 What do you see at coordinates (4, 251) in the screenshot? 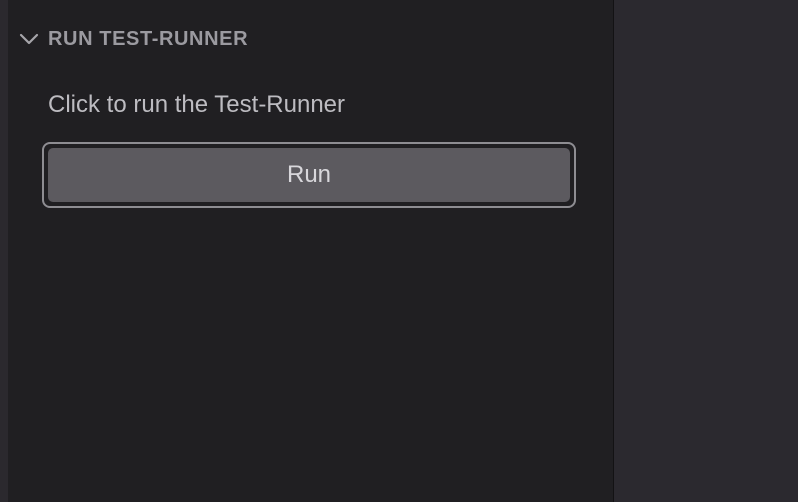
I see `activity-bar-edge` at bounding box center [4, 251].